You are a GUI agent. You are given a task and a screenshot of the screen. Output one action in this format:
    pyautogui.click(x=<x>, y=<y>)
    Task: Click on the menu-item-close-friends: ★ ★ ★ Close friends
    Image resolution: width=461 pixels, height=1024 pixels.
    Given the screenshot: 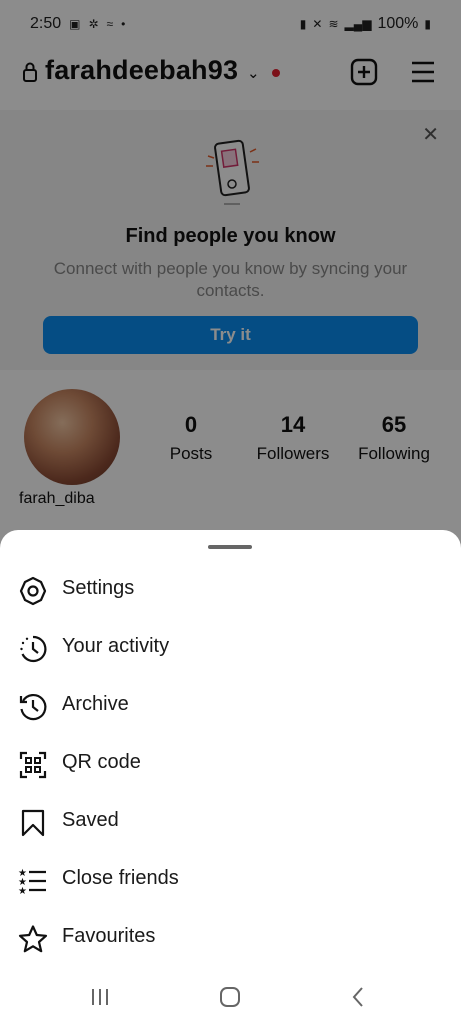 What is the action you would take?
    pyautogui.click(x=230, y=878)
    